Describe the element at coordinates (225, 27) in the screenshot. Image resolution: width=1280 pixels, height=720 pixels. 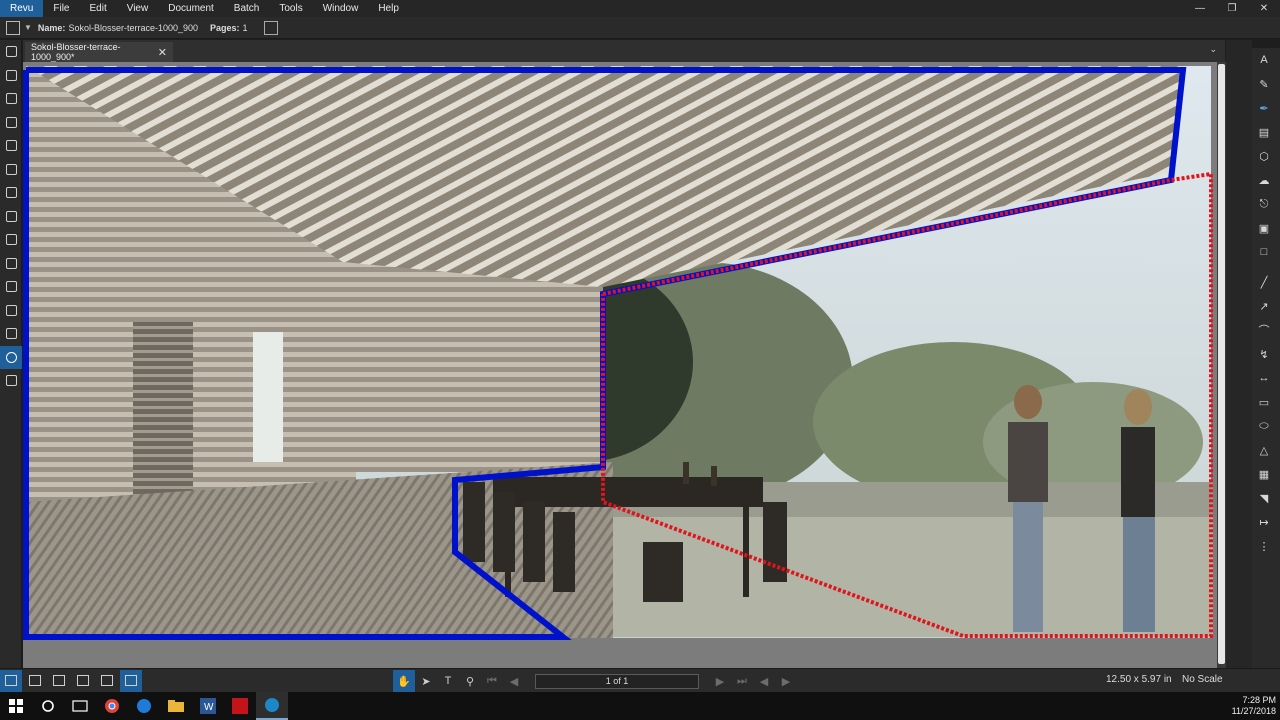
I see `pages-label: Pages:` at that location.